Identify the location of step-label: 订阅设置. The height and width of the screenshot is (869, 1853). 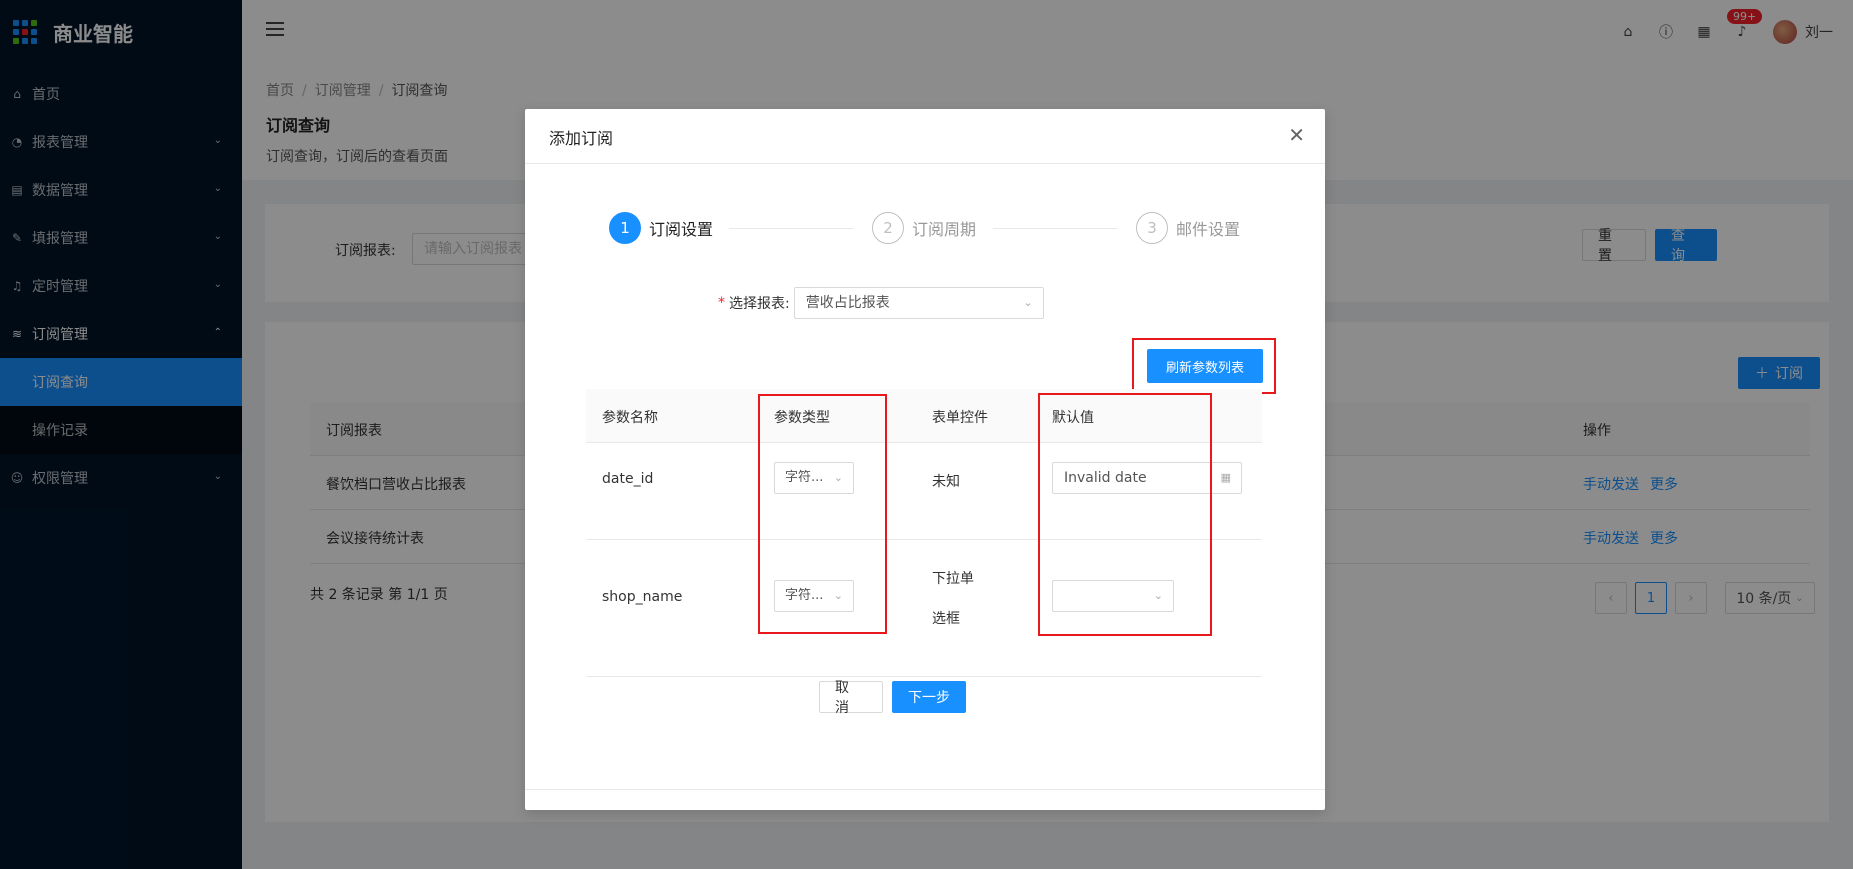
(681, 229).